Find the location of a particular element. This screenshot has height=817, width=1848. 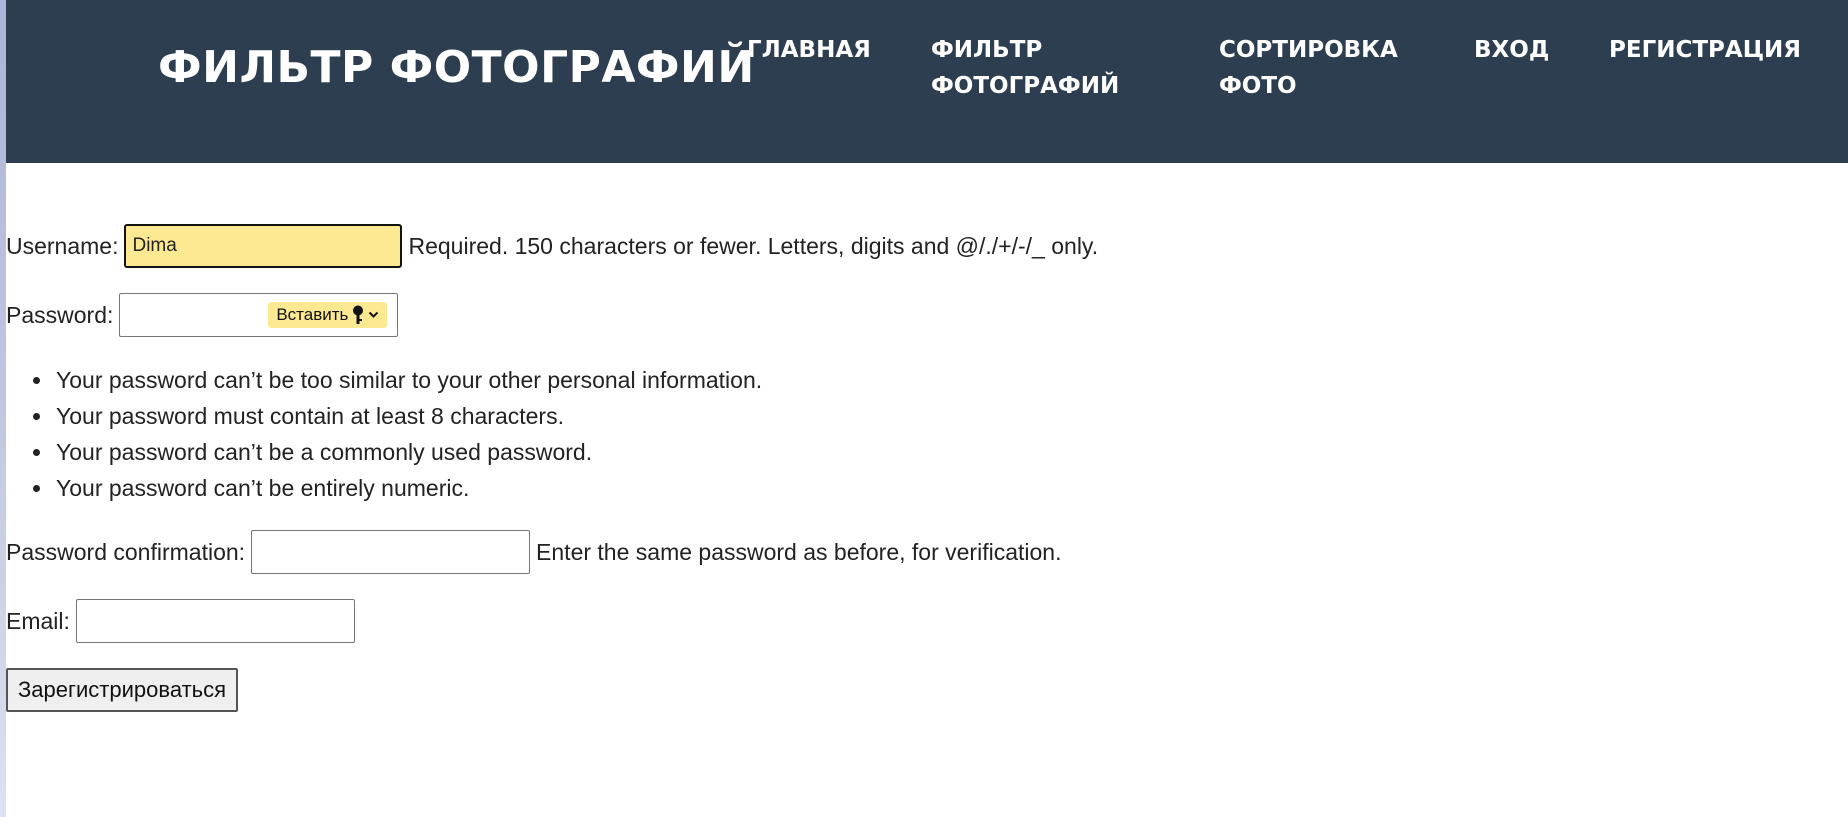

password-label: Password: is located at coordinates (60, 314).